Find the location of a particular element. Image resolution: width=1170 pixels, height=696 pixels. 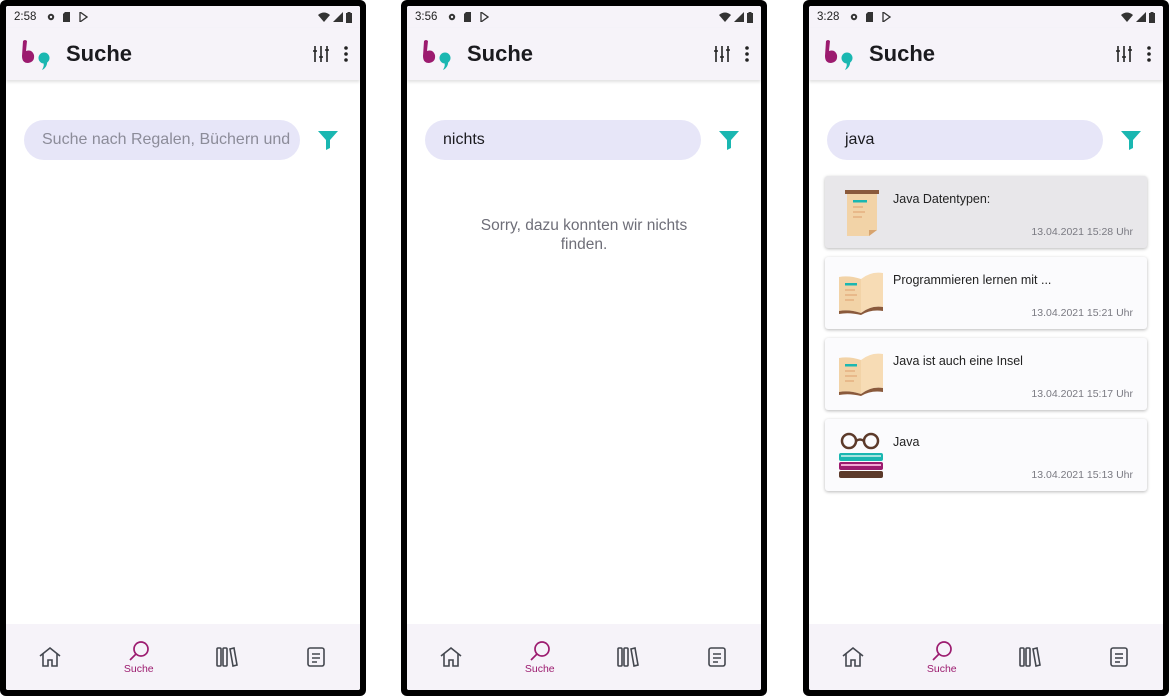

books-glasses-icon is located at coordinates (861, 455).